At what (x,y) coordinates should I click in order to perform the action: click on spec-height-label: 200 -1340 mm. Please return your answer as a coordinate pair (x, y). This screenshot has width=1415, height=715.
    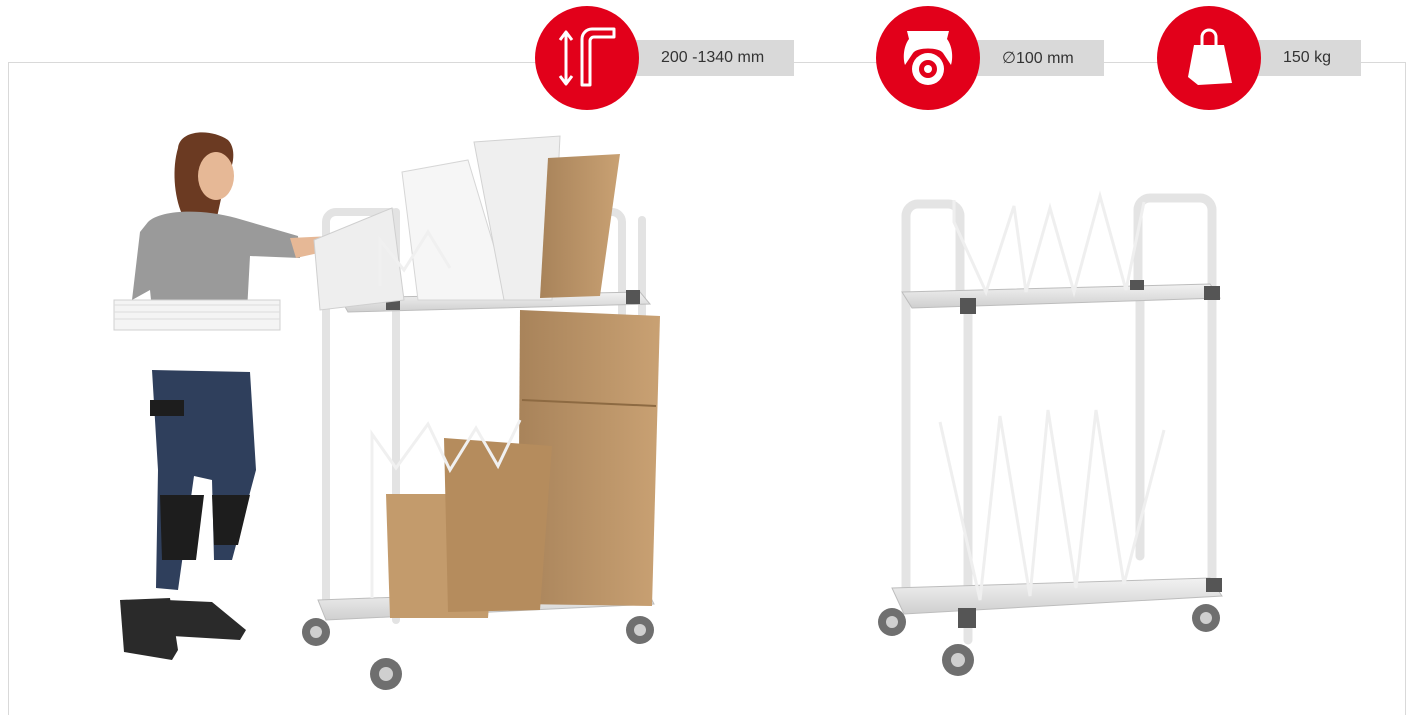
    Looking at the image, I should click on (705, 58).